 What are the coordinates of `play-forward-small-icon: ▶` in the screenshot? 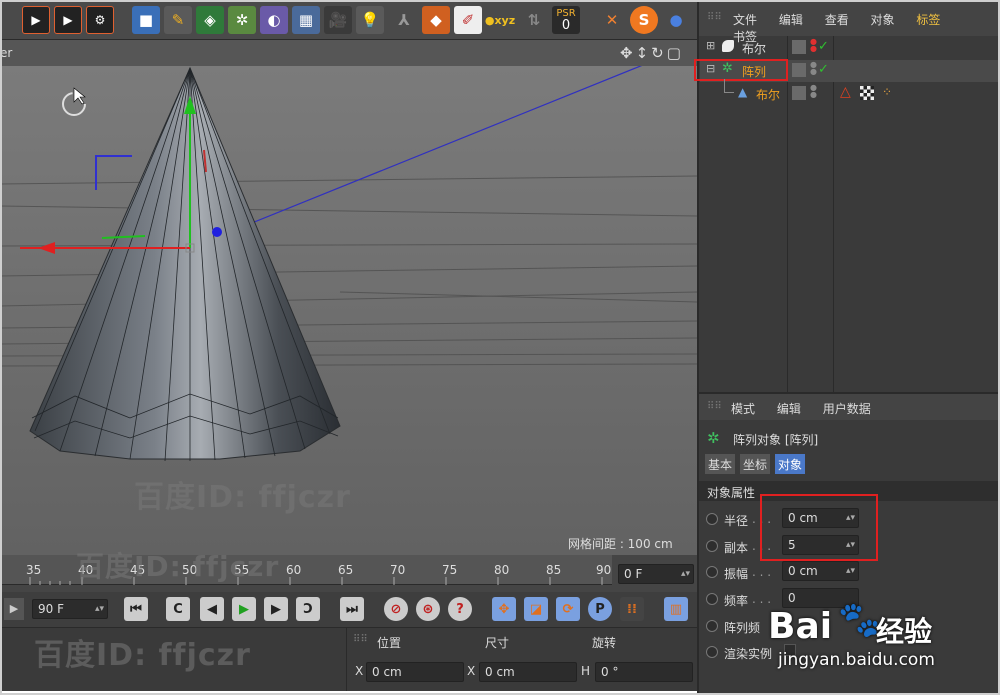 It's located at (14, 609).